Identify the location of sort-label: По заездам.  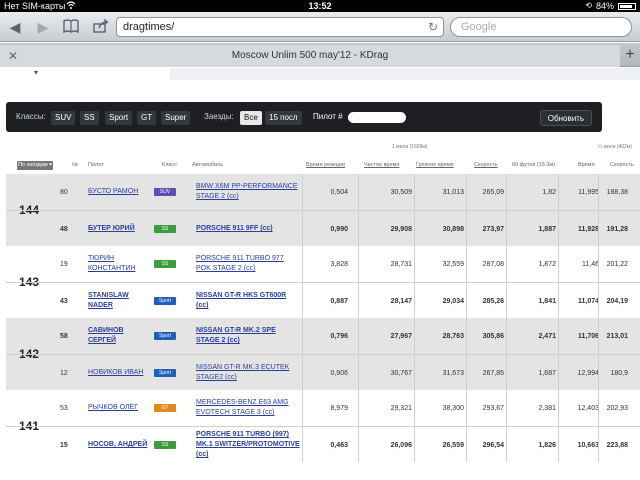
(33, 165).